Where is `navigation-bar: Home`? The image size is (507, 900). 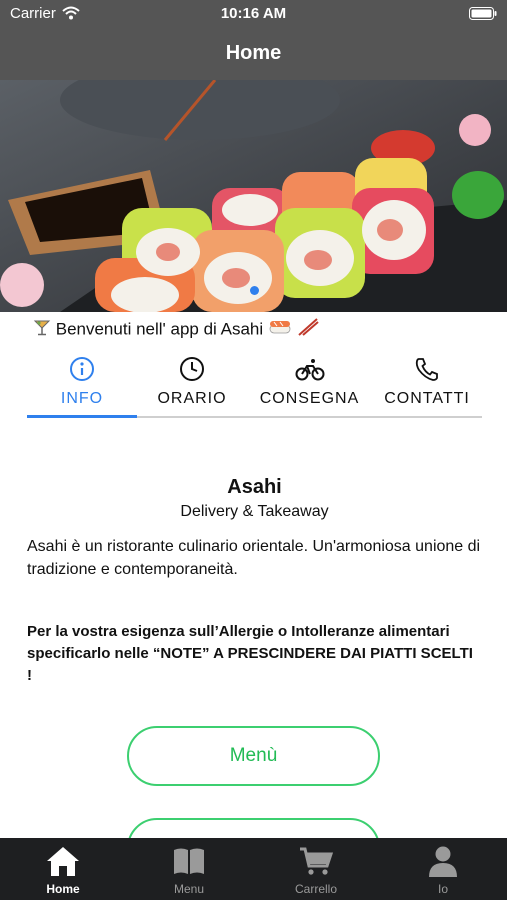
navigation-bar: Home is located at coordinates (253, 54).